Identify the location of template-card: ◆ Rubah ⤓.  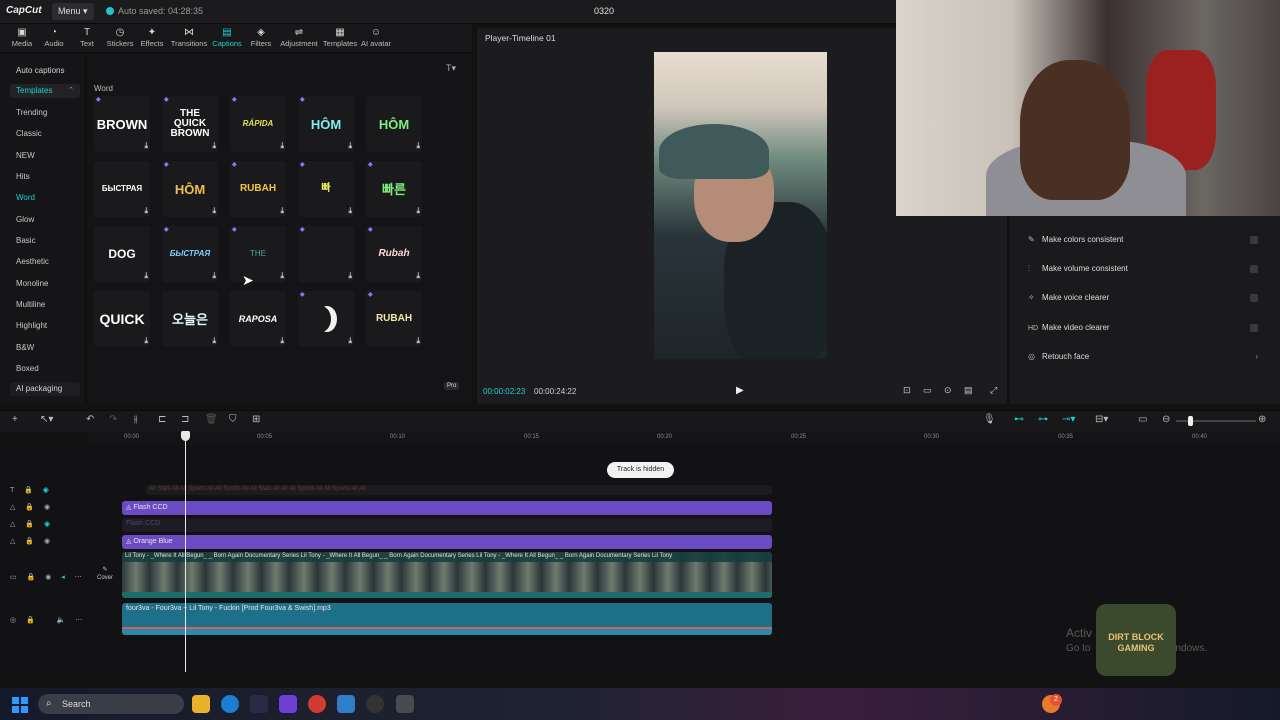
(394, 254).